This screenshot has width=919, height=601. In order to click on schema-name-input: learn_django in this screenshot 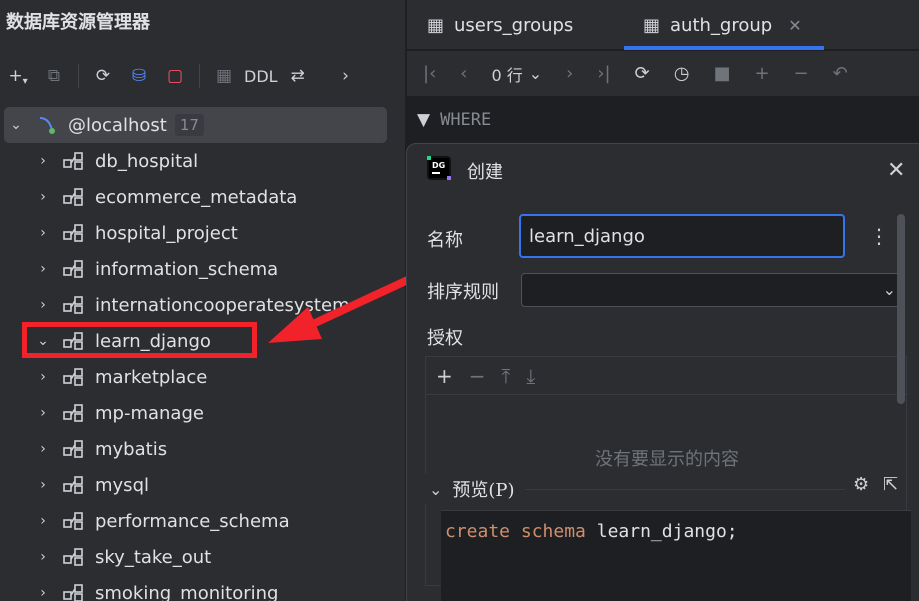, I will do `click(682, 236)`.